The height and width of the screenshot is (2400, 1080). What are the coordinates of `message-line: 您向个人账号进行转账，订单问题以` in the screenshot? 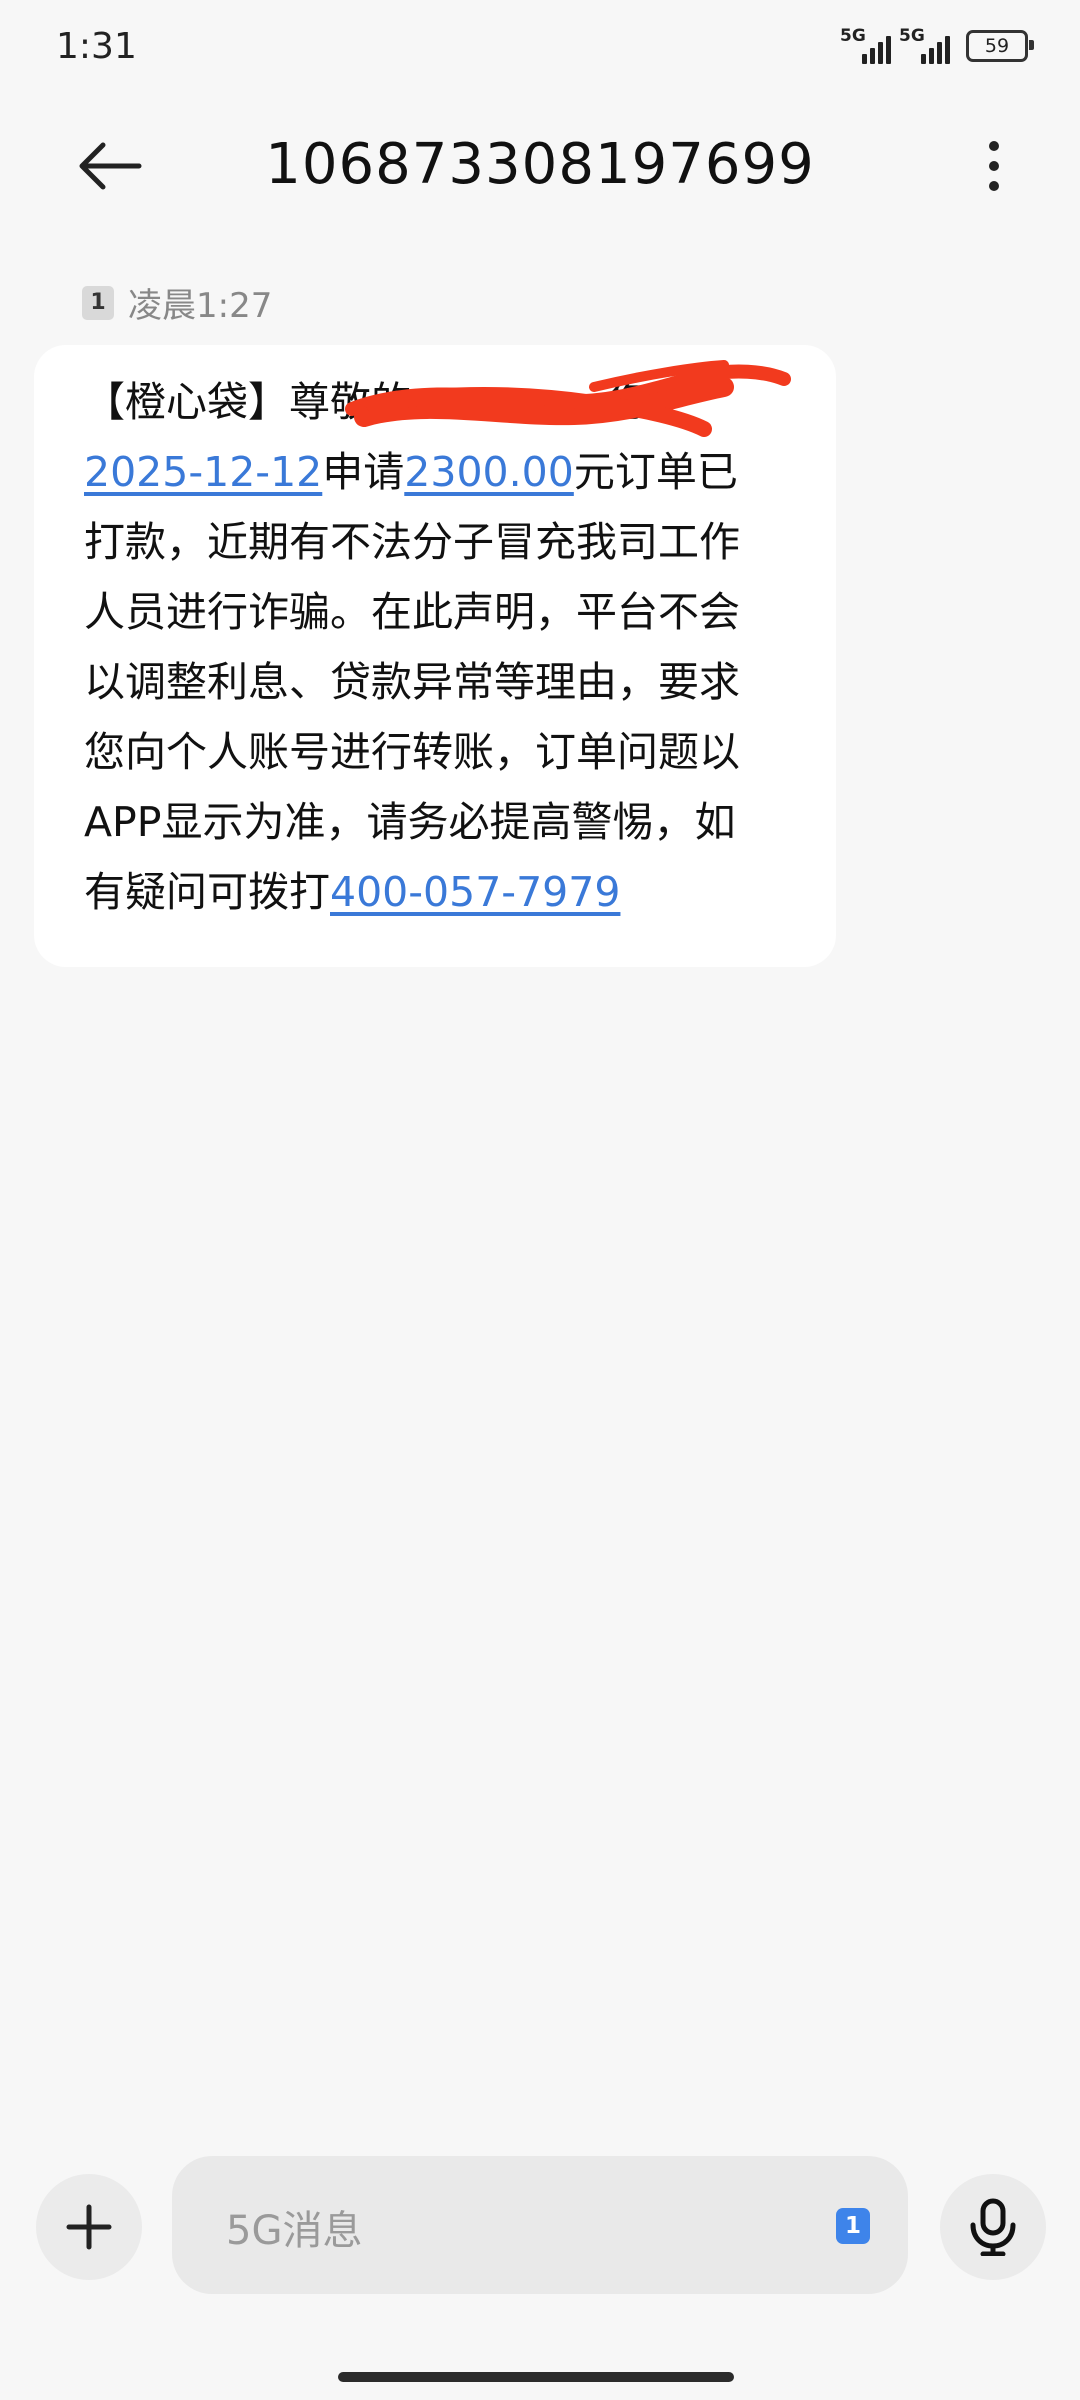 It's located at (412, 752).